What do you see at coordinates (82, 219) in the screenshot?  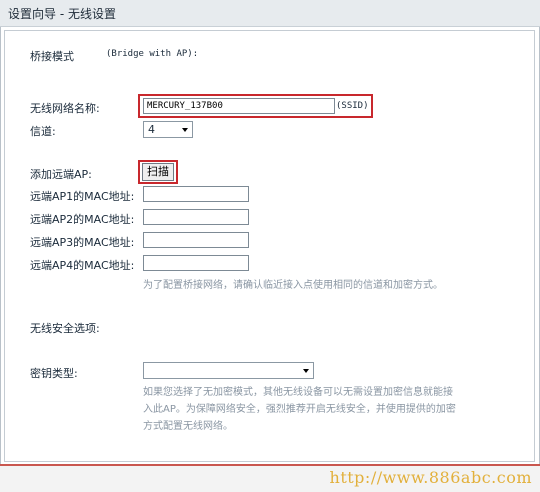 I see `mac-label-2: 远端AP2的MAC地址:` at bounding box center [82, 219].